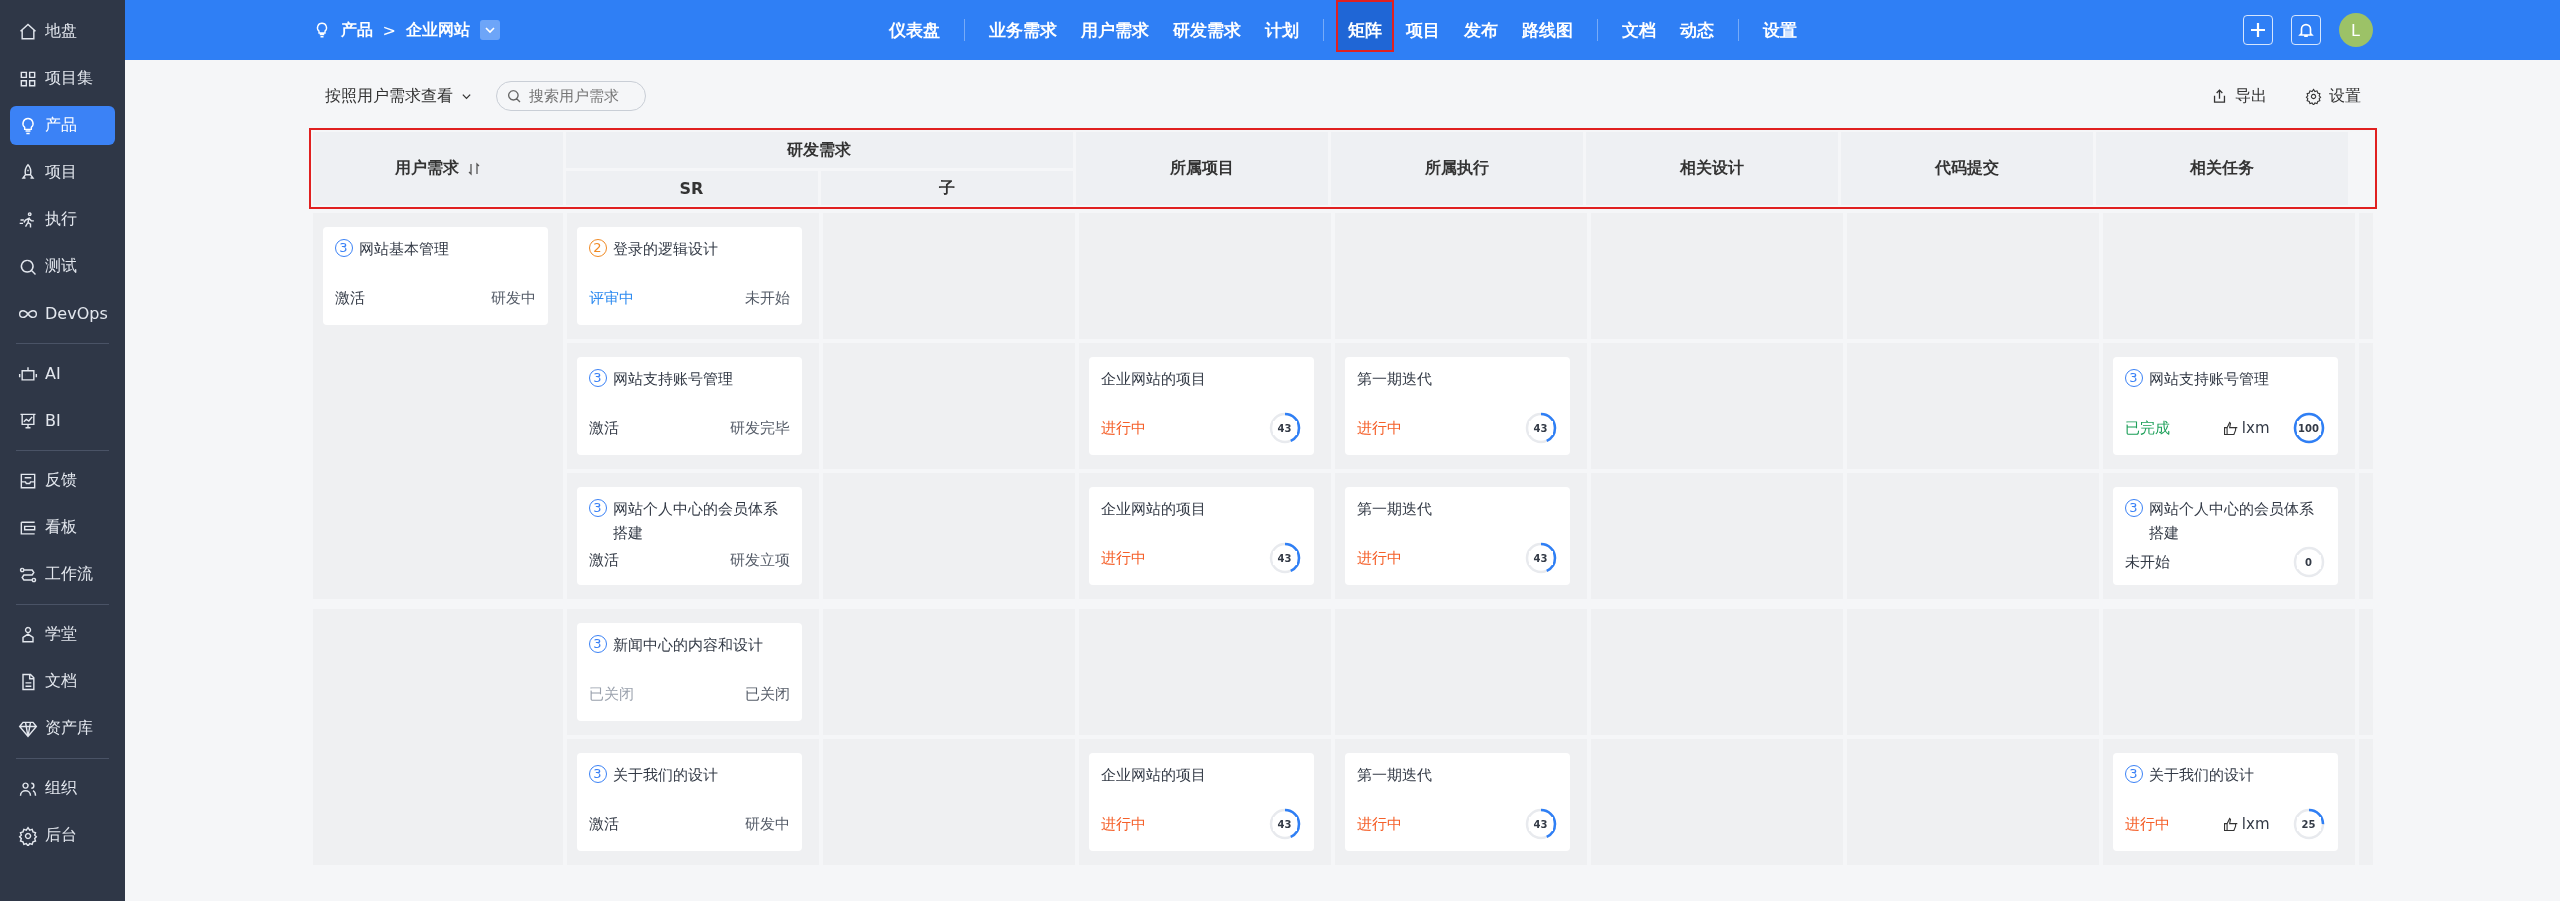  Describe the element at coordinates (62, 634) in the screenshot. I see `sidebar-item: 学堂` at that location.